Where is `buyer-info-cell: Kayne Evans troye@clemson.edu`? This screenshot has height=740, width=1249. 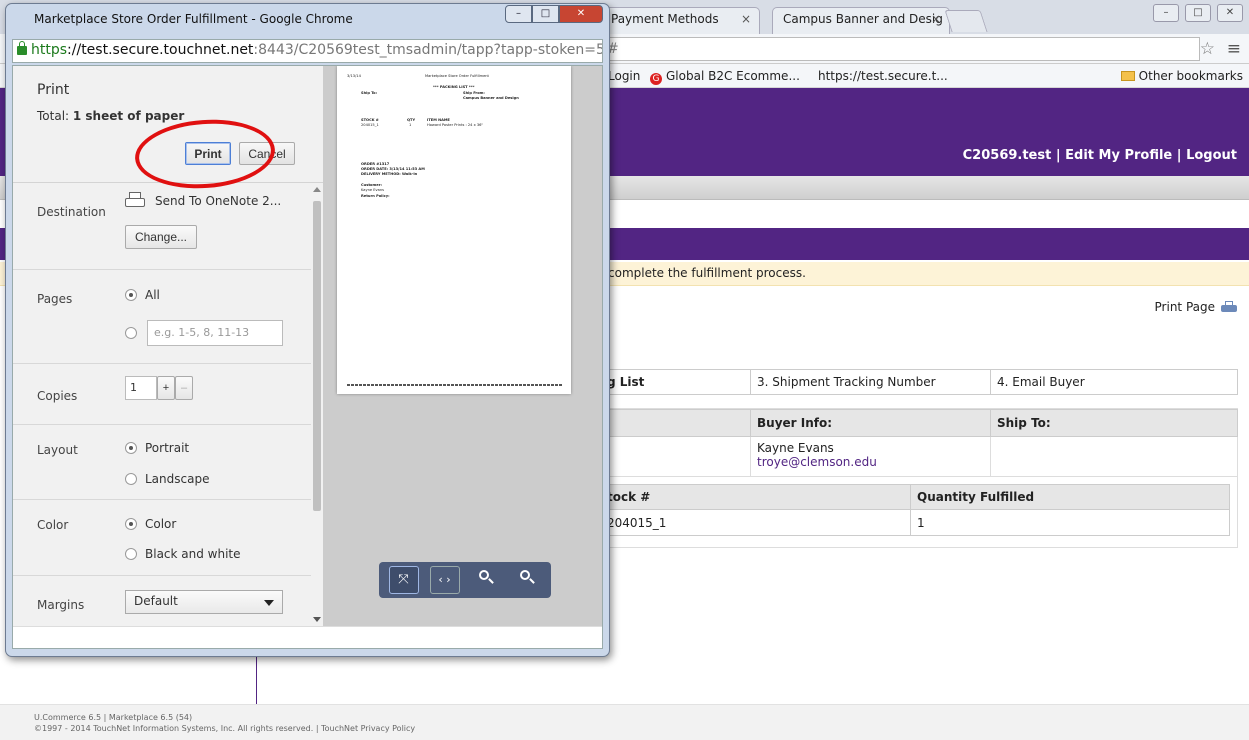
buyer-info-cell: Kayne Evans troye@clemson.edu is located at coordinates (870, 456).